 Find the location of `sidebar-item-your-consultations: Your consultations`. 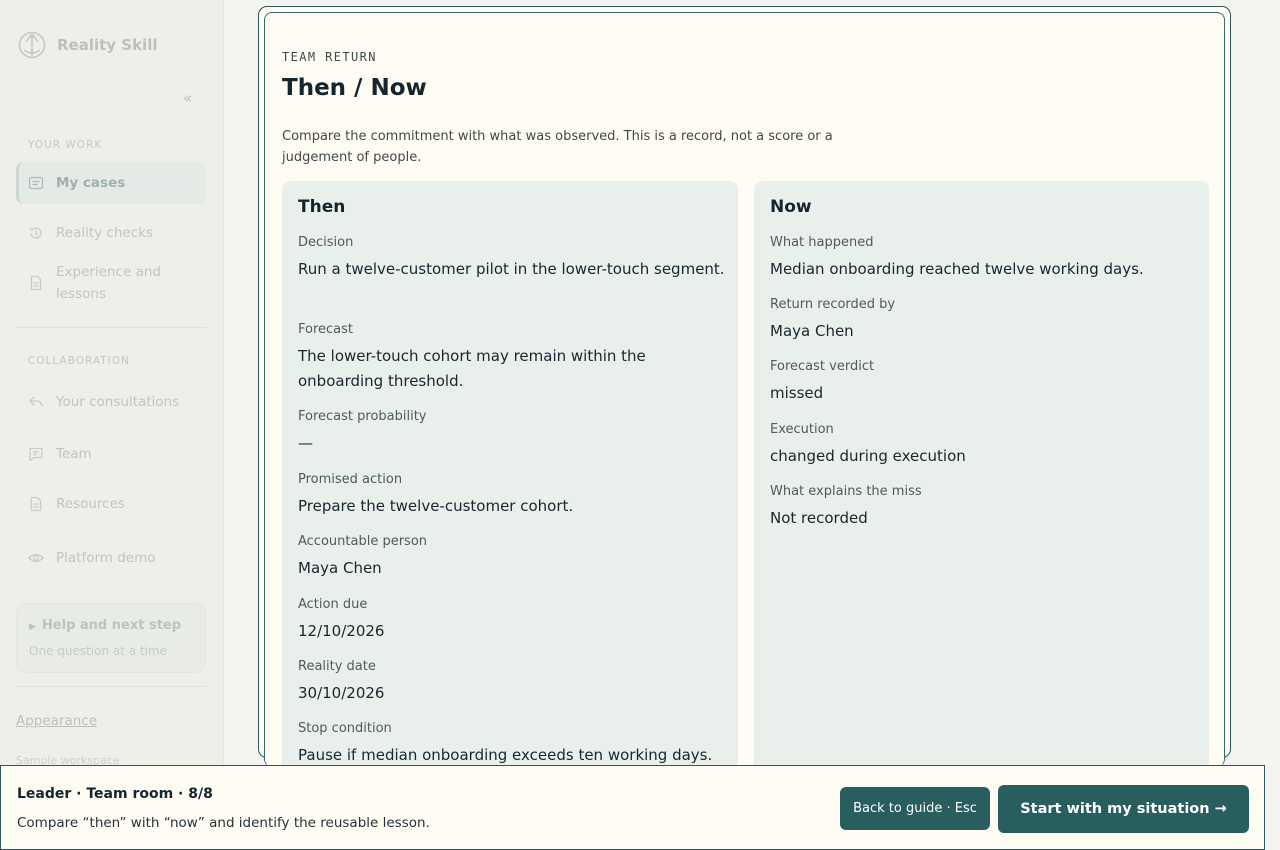

sidebar-item-your-consultations: Your consultations is located at coordinates (111, 402).